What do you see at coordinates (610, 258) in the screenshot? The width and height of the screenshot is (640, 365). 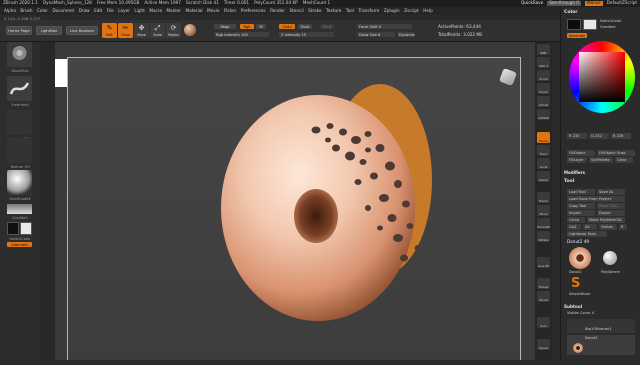 I see `tool-thumb-polysphere` at bounding box center [610, 258].